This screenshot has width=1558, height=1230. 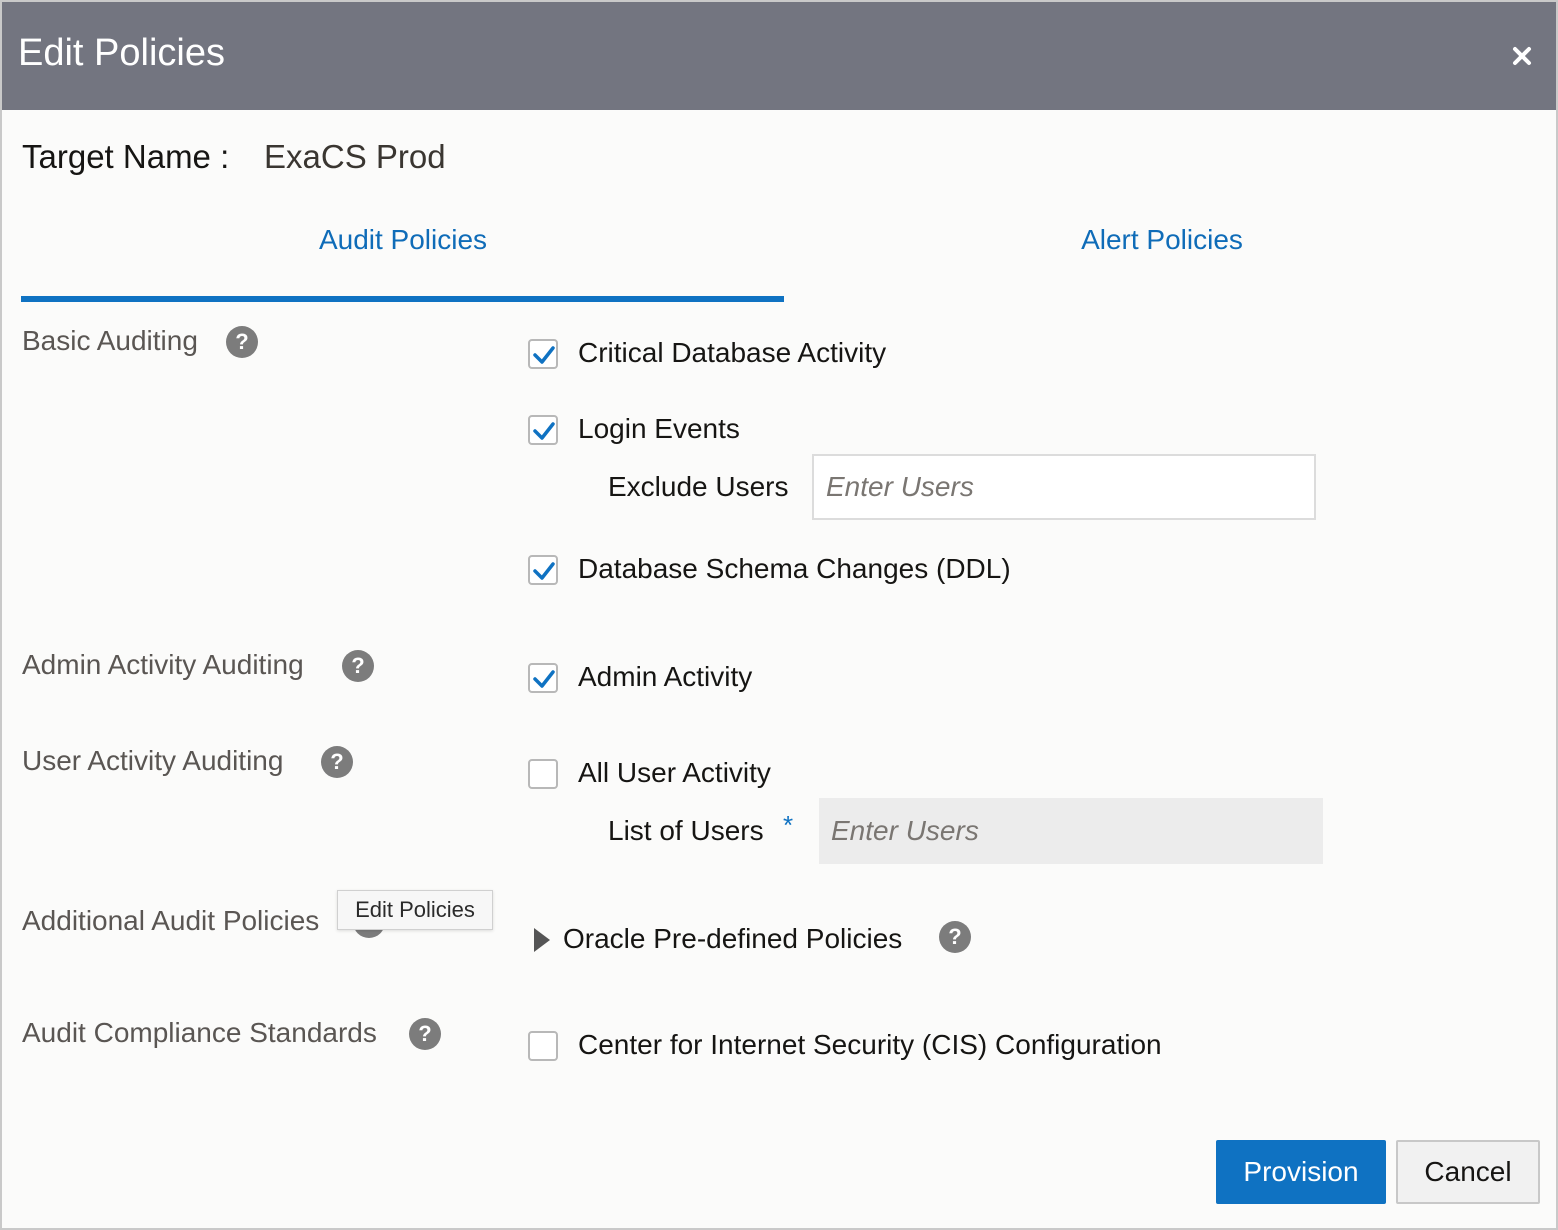 I want to click on tab-audit-policies: Audit Policies, so click(x=403, y=240).